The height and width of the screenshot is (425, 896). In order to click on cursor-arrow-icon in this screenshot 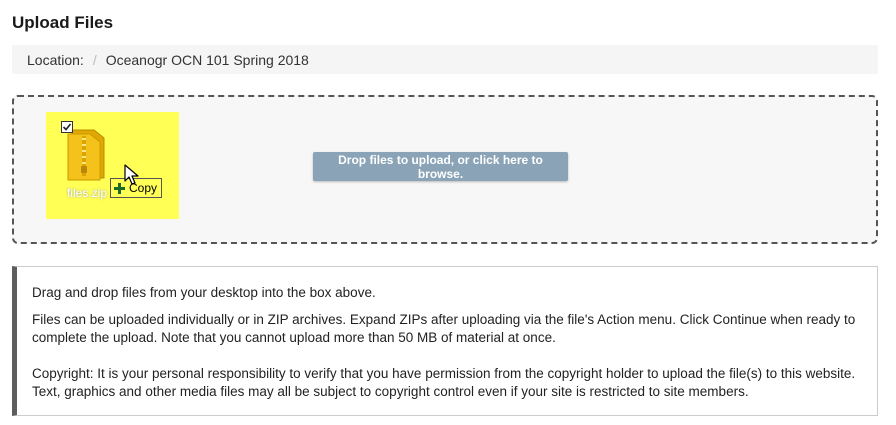, I will do `click(131, 174)`.